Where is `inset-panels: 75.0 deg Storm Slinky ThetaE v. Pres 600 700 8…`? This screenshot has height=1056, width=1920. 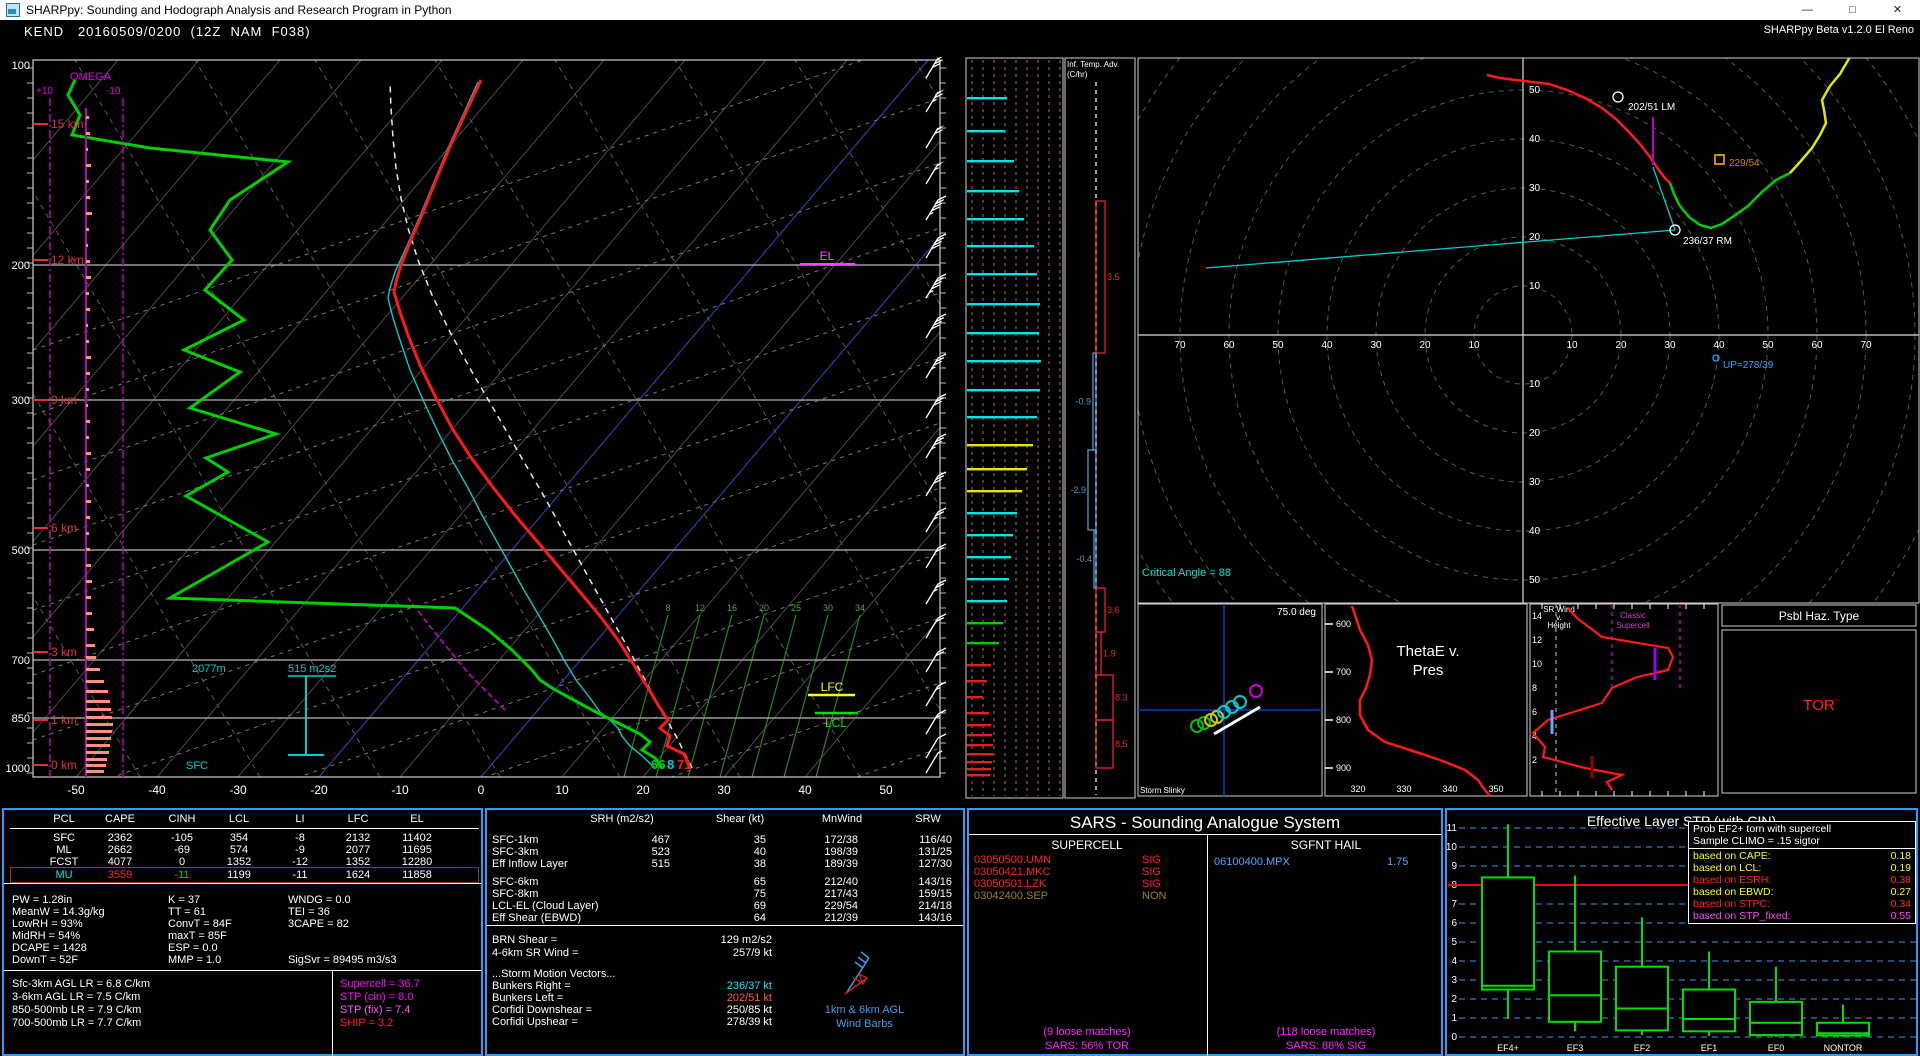
inset-panels: 75.0 deg Storm Slinky ThetaE v. Pres 600 700 8… is located at coordinates (1528, 700).